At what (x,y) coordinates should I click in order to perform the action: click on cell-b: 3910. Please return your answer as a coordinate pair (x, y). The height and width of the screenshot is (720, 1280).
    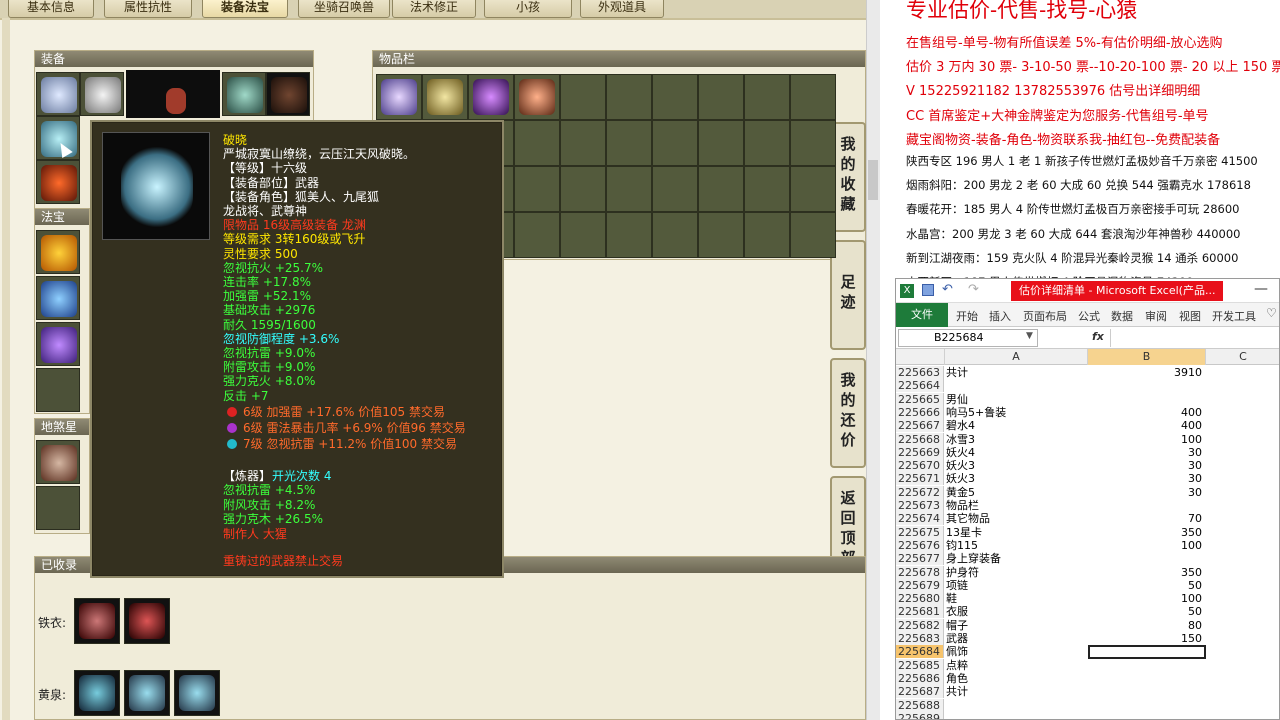
    Looking at the image, I should click on (1147, 372).